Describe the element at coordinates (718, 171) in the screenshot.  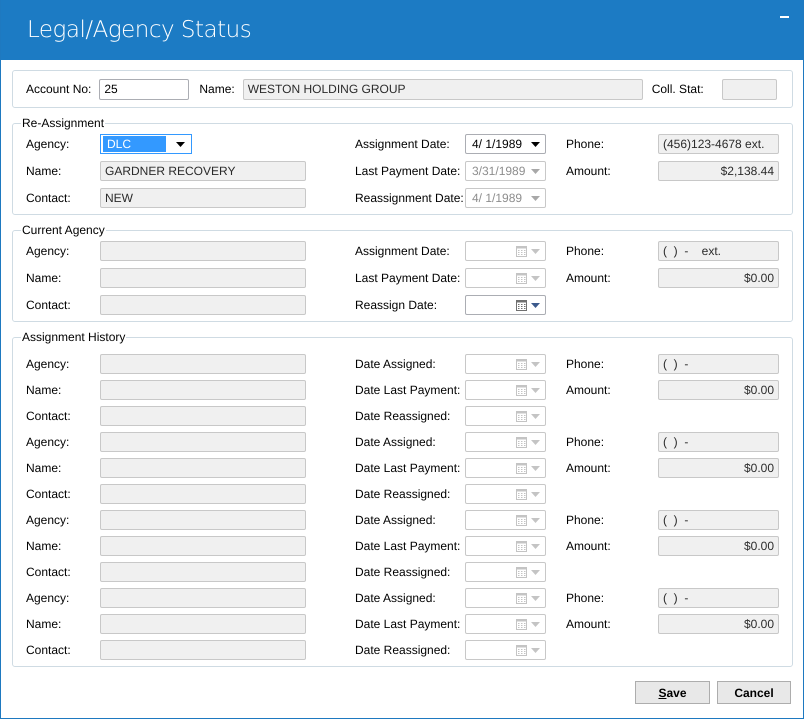
I see `text-field: $2,138.44` at that location.